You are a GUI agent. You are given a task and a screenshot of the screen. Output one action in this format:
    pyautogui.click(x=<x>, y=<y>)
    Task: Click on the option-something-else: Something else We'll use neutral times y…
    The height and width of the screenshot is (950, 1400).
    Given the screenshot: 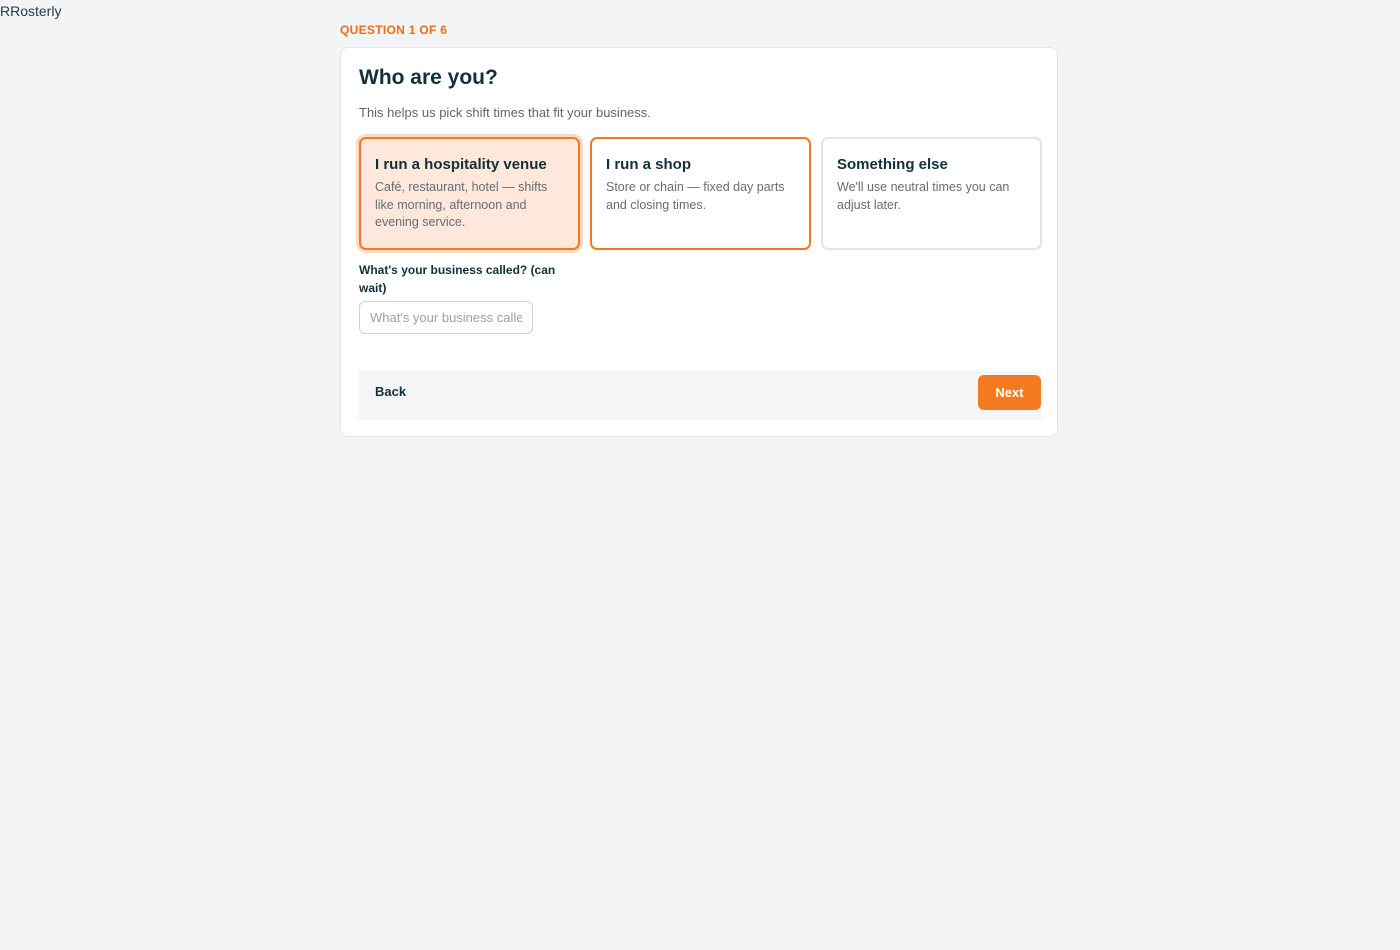 What is the action you would take?
    pyautogui.click(x=931, y=193)
    